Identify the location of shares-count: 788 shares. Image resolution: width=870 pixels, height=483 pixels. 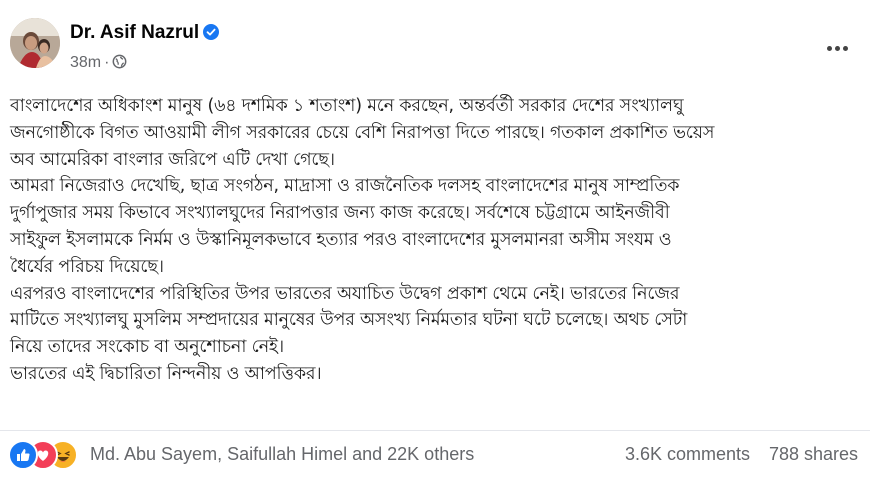
(813, 454).